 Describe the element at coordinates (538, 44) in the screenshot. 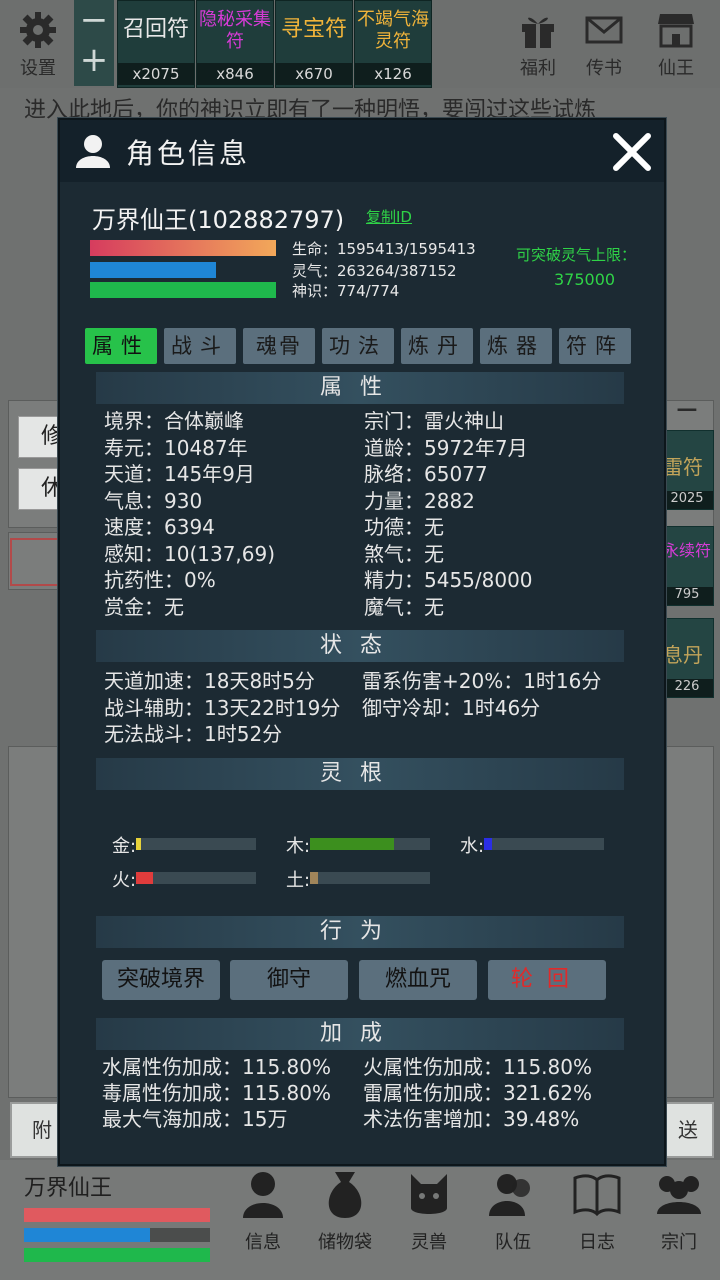

I see `welfare-button: 福利` at that location.